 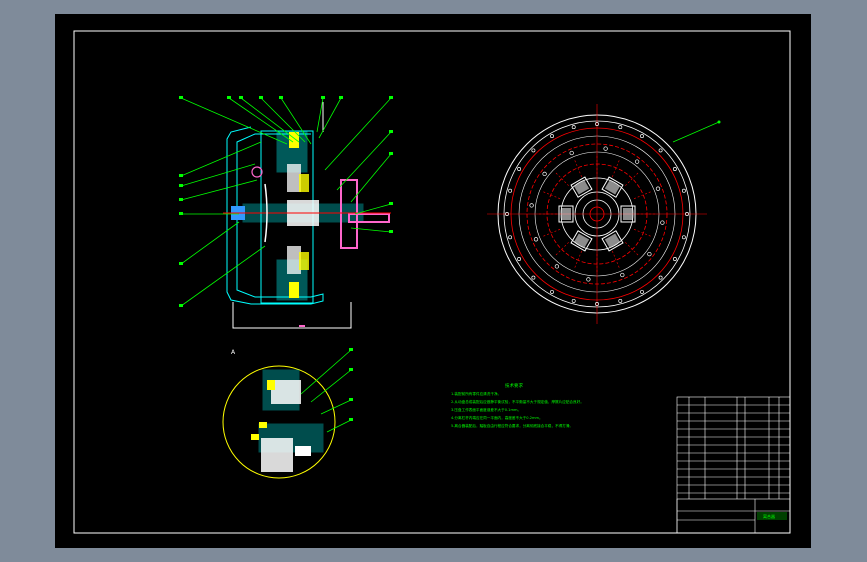 I want to click on notes-title: 技术要求, so click(x=514, y=385).